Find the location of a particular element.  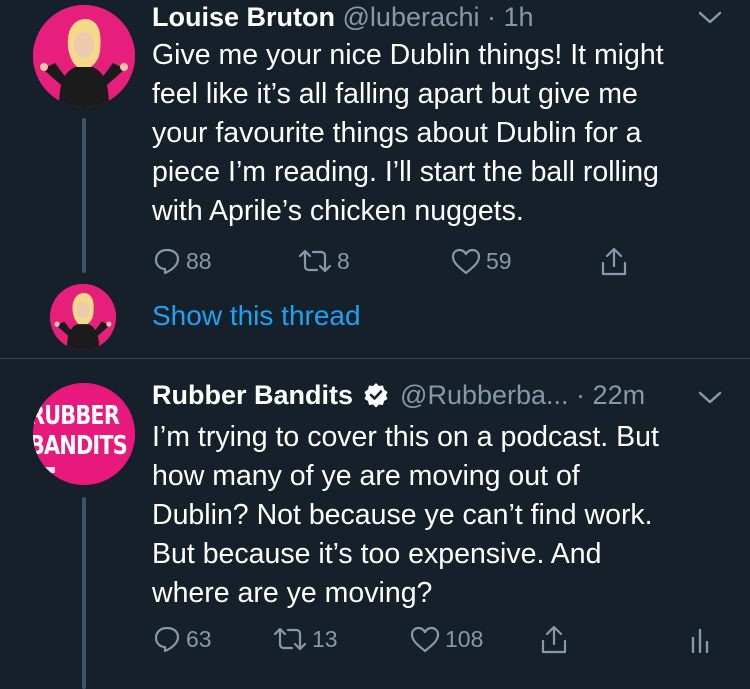

tweet-time: 1h is located at coordinates (519, 17).